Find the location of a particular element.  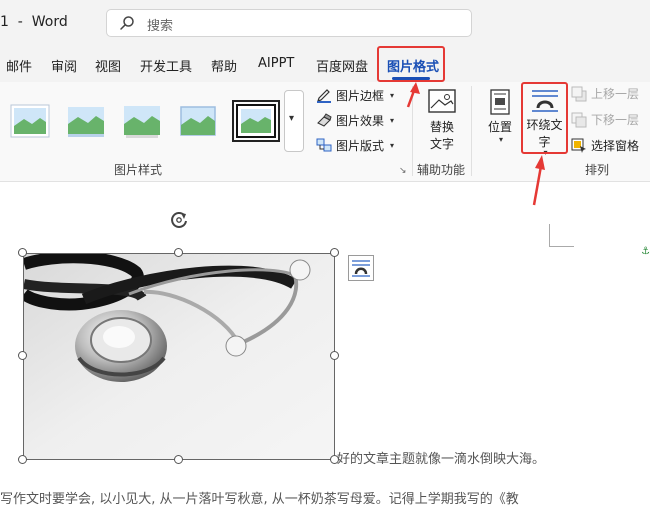

layout-options-button is located at coordinates (361, 268).